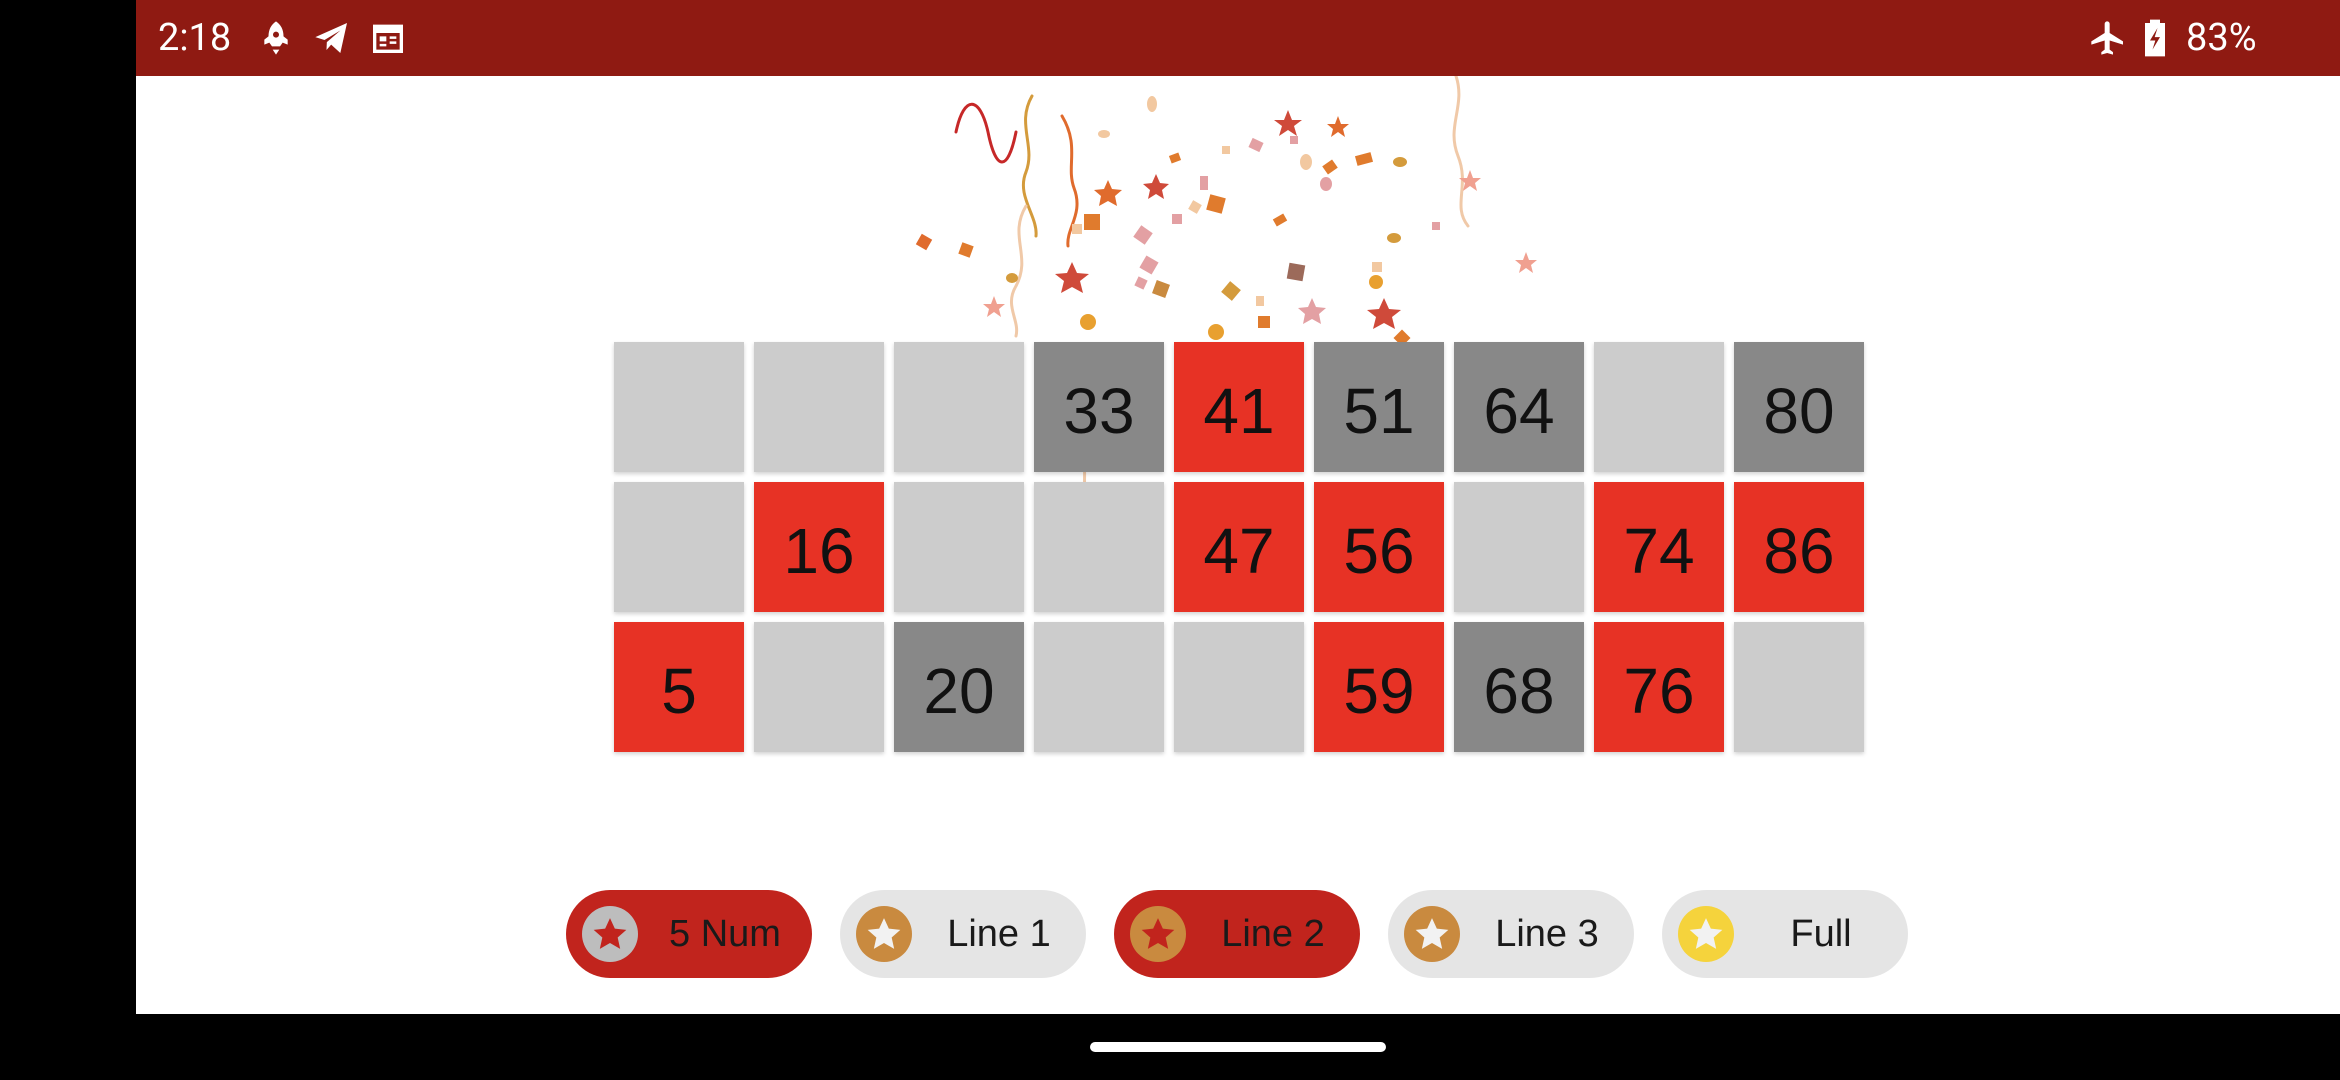  What do you see at coordinates (1238, 38) in the screenshot?
I see `status-bar: 2:18 83%` at bounding box center [1238, 38].